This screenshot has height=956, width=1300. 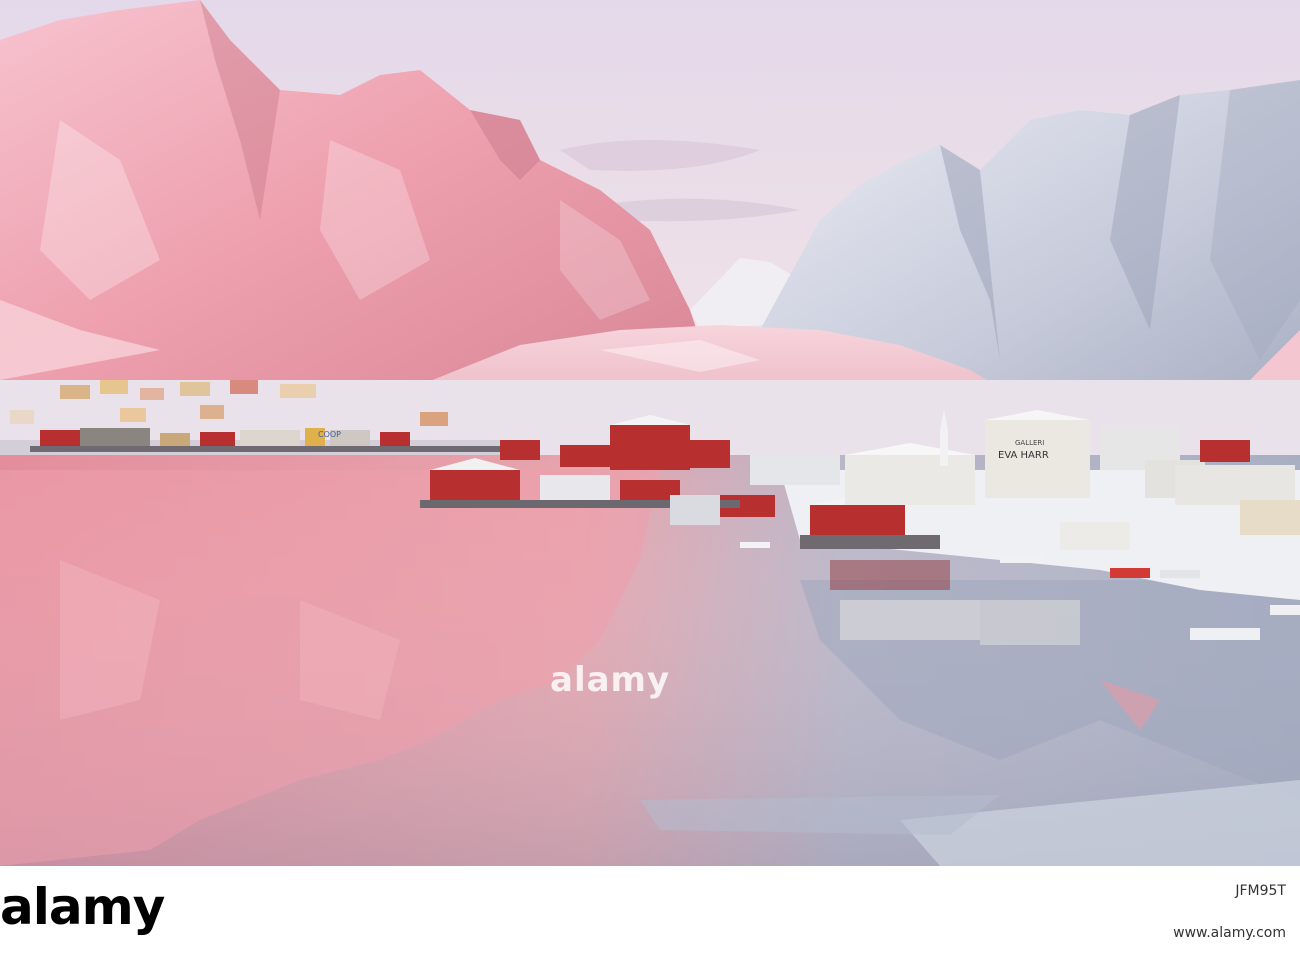 I want to click on logo-text: alamy, so click(x=82, y=907).